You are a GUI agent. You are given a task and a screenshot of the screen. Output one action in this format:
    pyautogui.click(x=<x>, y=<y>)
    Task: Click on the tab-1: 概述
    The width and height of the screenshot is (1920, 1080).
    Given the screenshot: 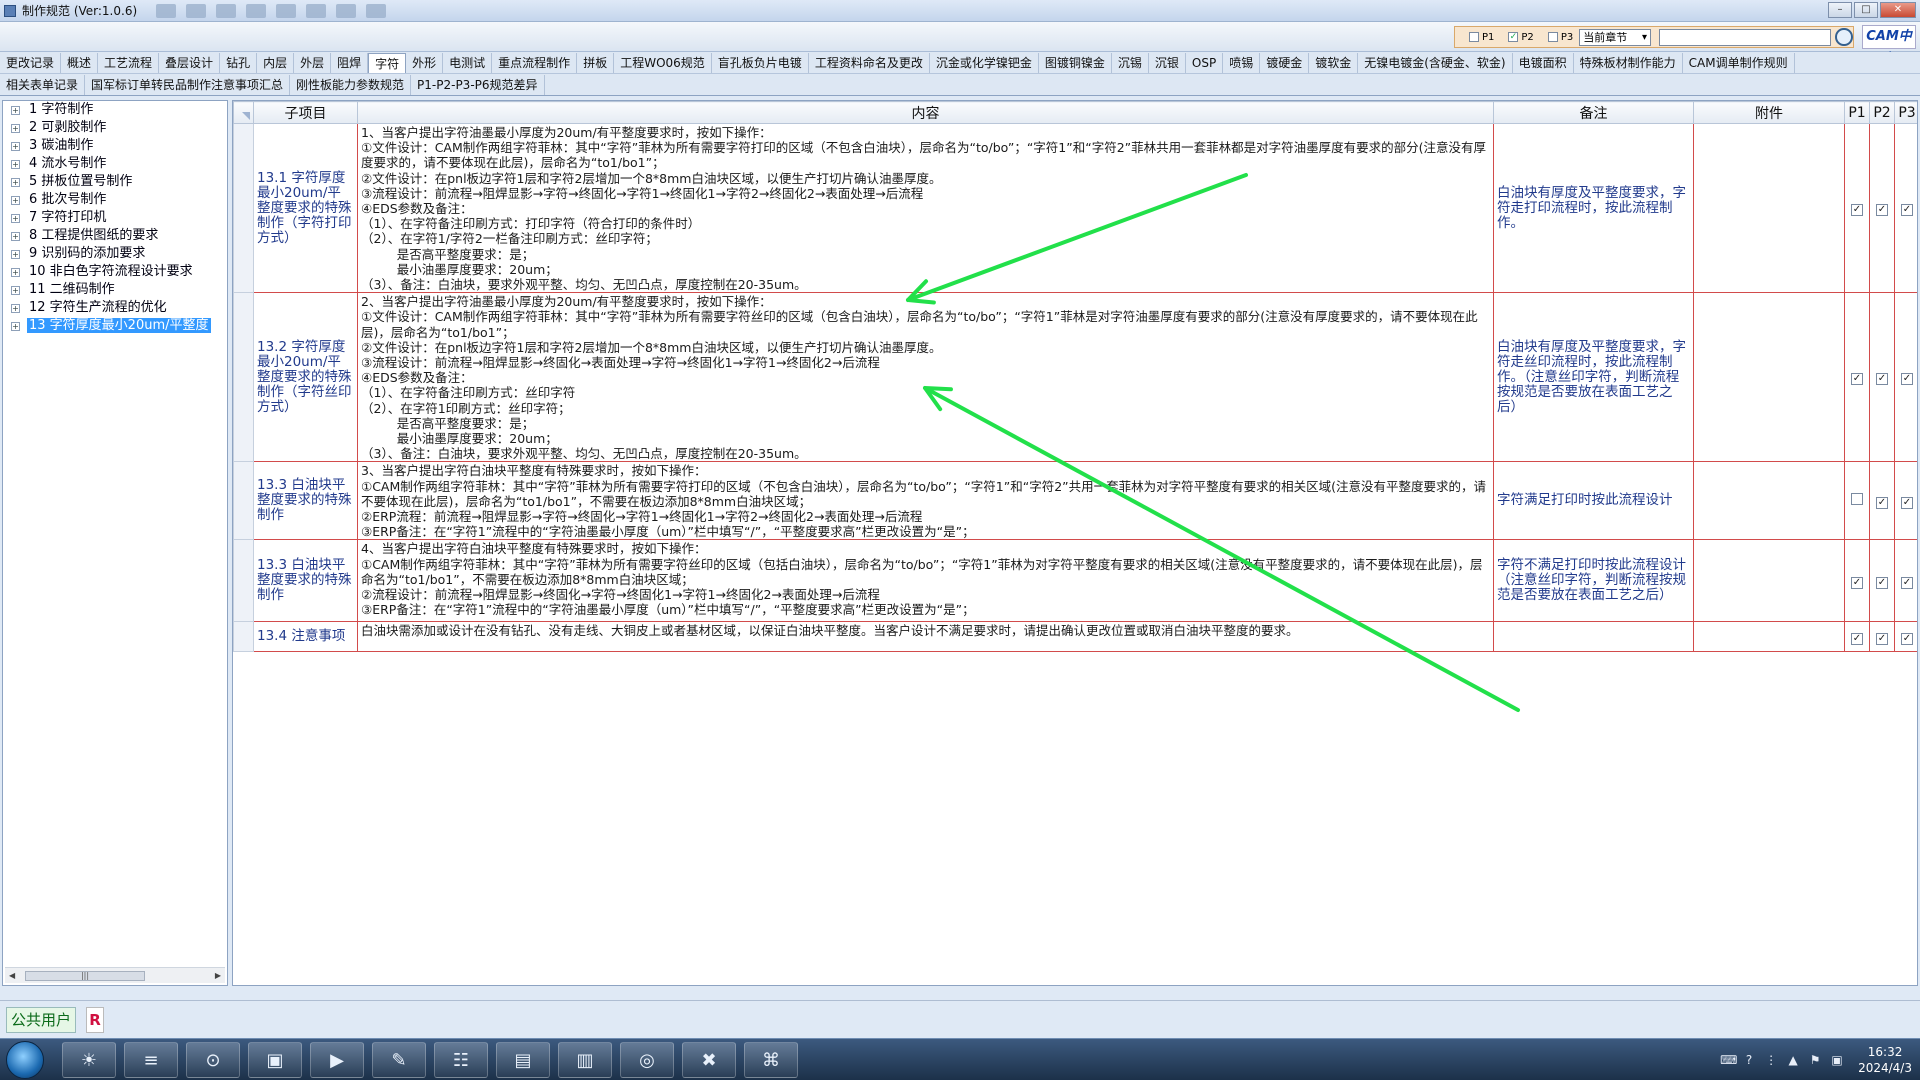 What is the action you would take?
    pyautogui.click(x=80, y=63)
    